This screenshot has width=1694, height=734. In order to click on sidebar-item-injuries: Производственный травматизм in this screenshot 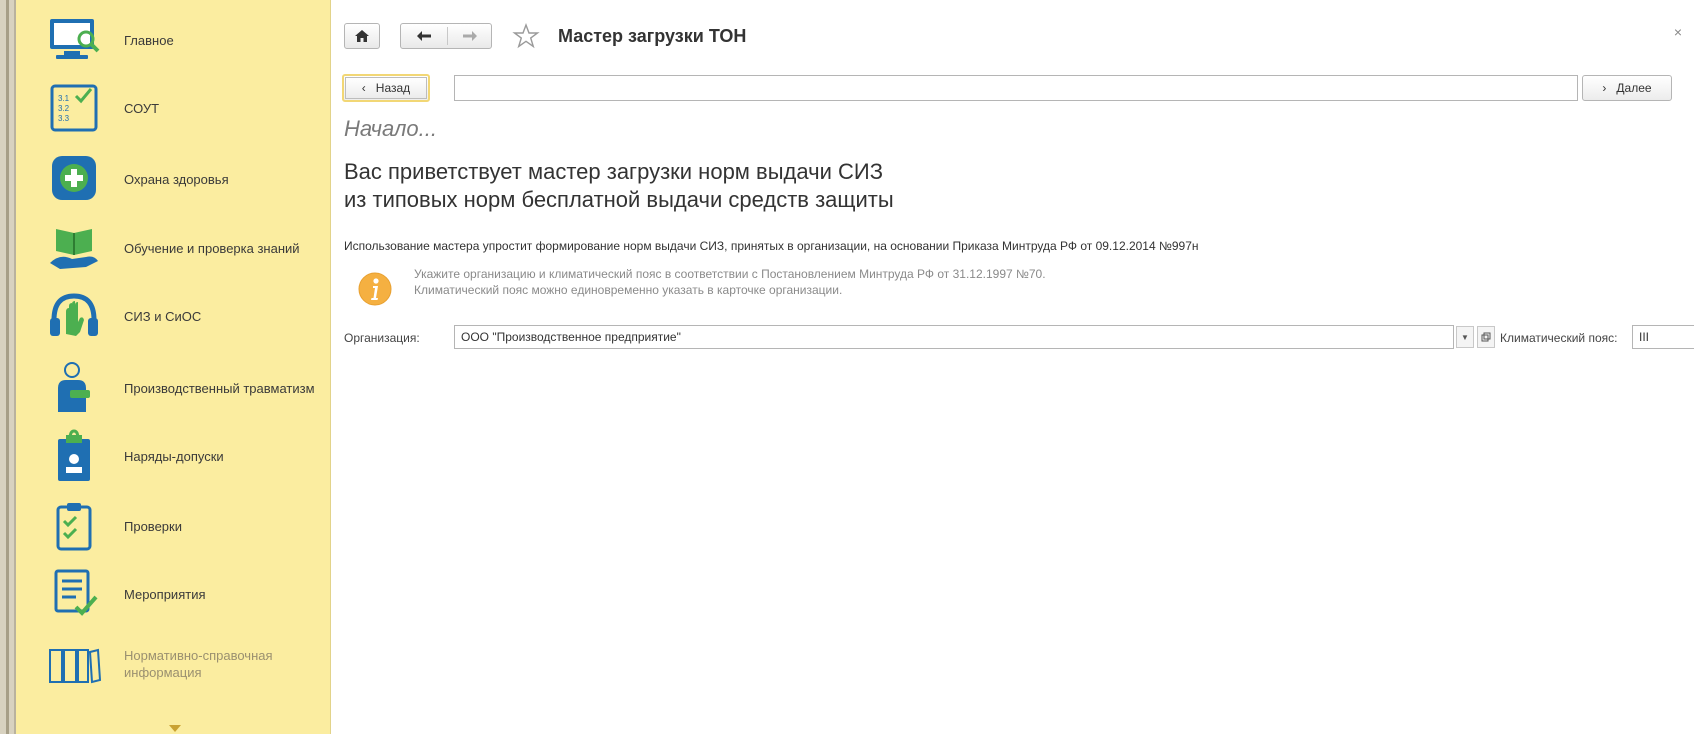, I will do `click(173, 388)`.